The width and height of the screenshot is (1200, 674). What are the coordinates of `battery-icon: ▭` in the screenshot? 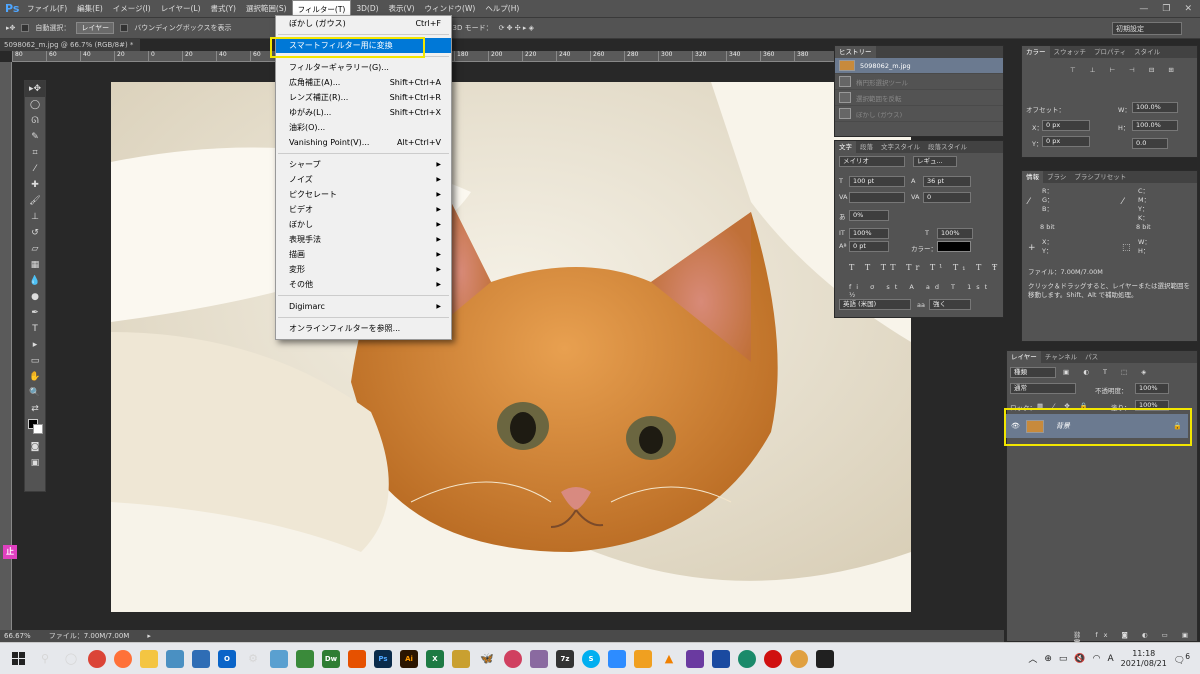 It's located at (1063, 659).